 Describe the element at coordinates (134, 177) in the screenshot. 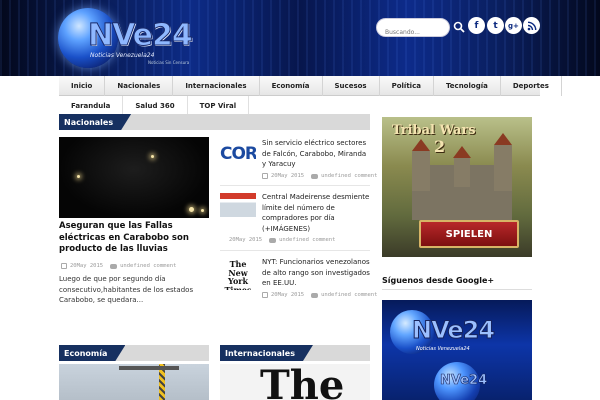

I see `featured-image` at that location.